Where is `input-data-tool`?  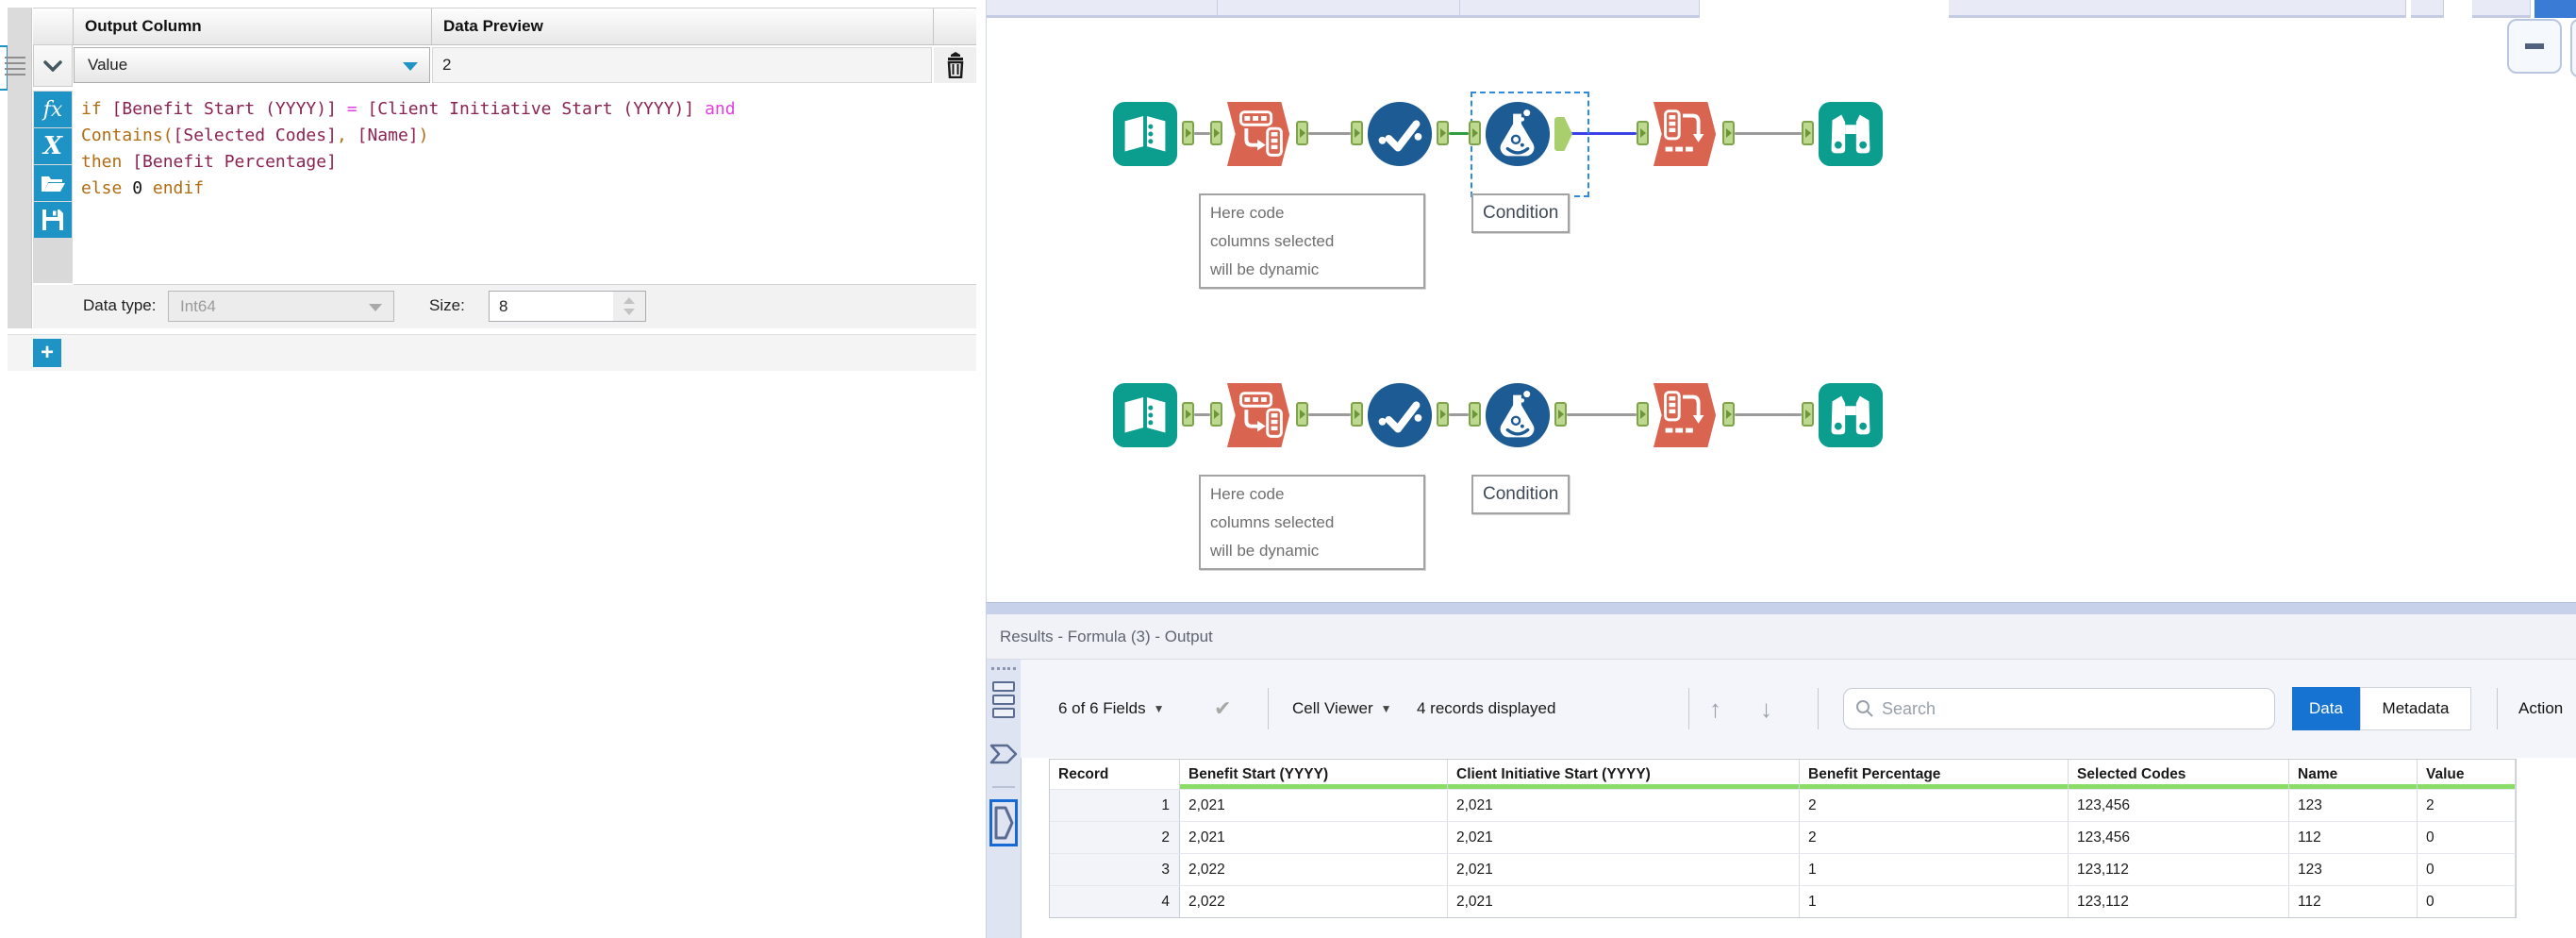 input-data-tool is located at coordinates (1145, 415).